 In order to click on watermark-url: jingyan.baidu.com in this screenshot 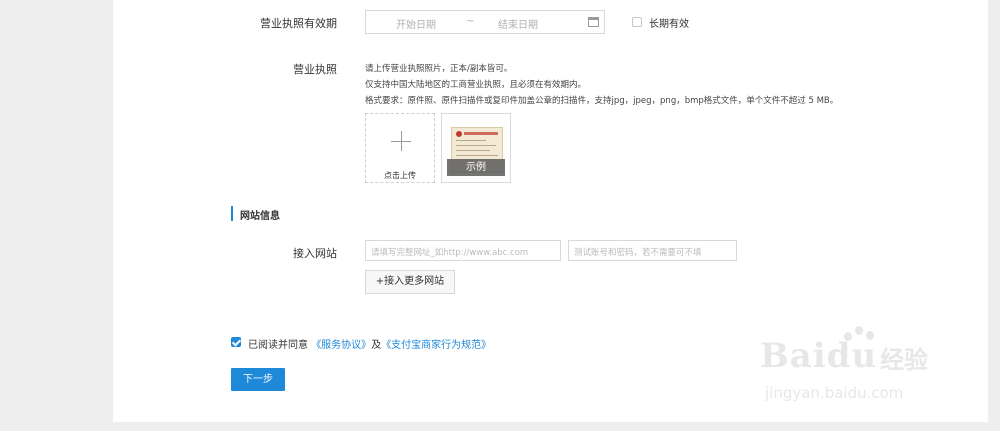, I will do `click(834, 393)`.